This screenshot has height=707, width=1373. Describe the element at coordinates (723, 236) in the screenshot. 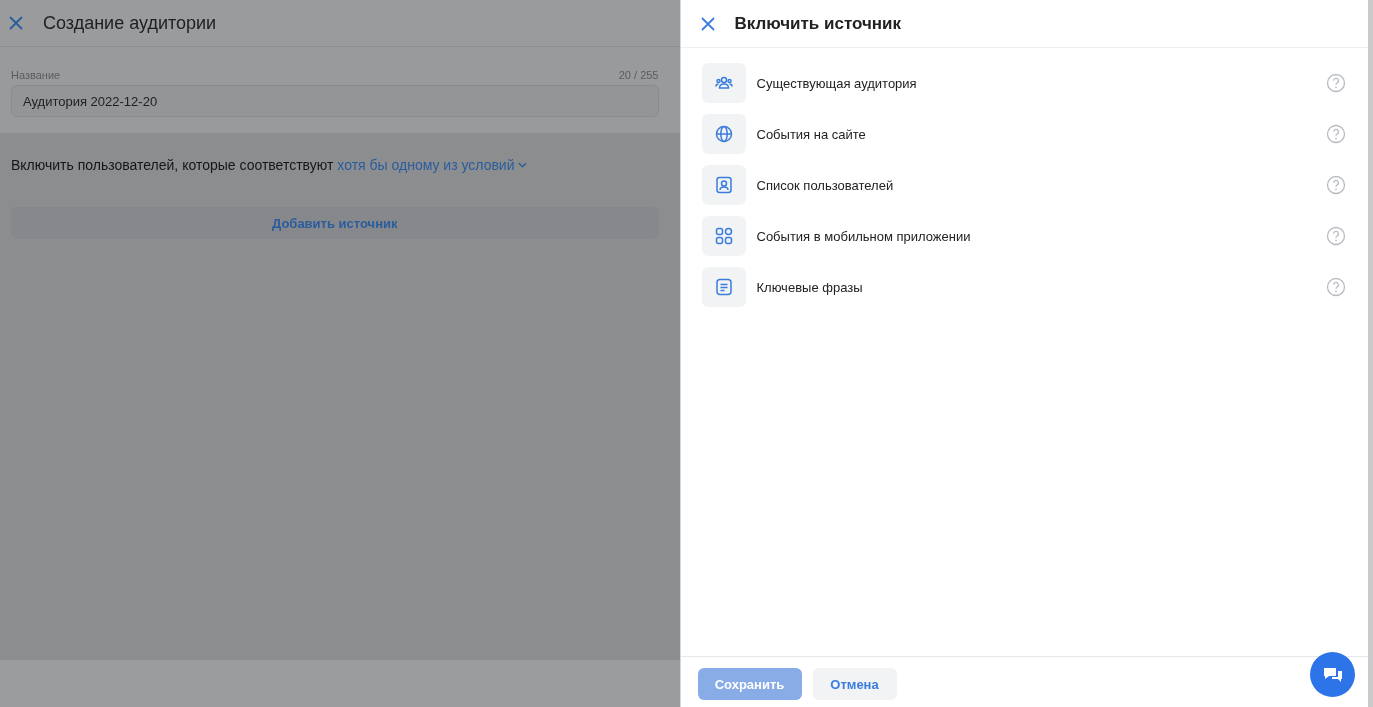

I see `grid-icon` at that location.